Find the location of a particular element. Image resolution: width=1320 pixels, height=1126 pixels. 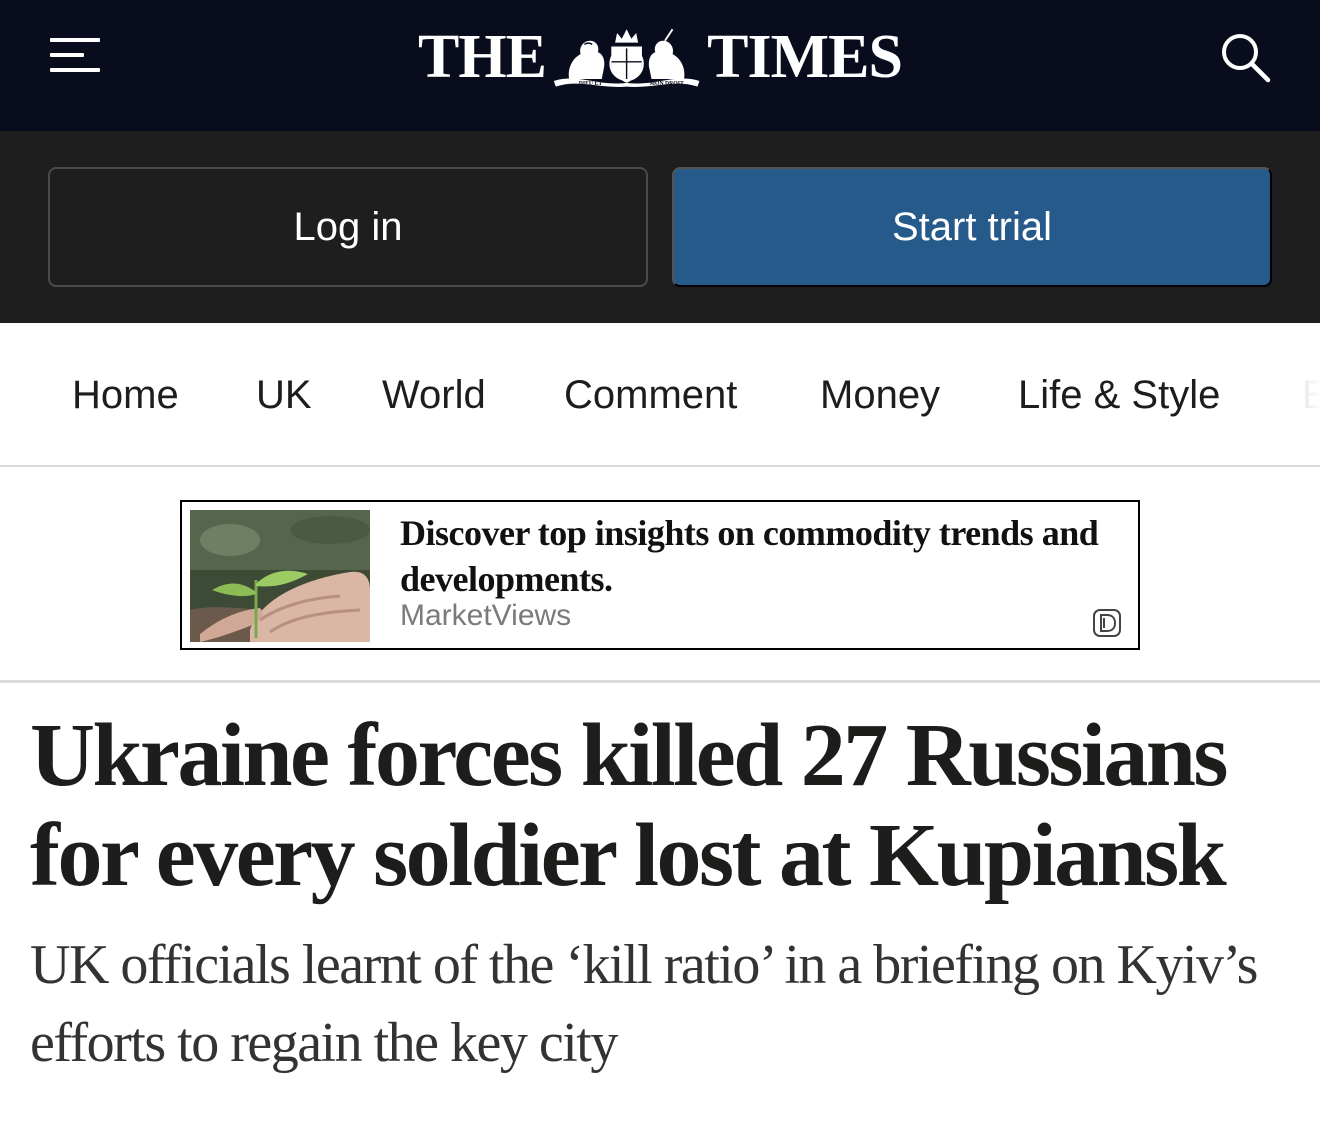

nav-item-life-style: Life & Style is located at coordinates (1119, 395).